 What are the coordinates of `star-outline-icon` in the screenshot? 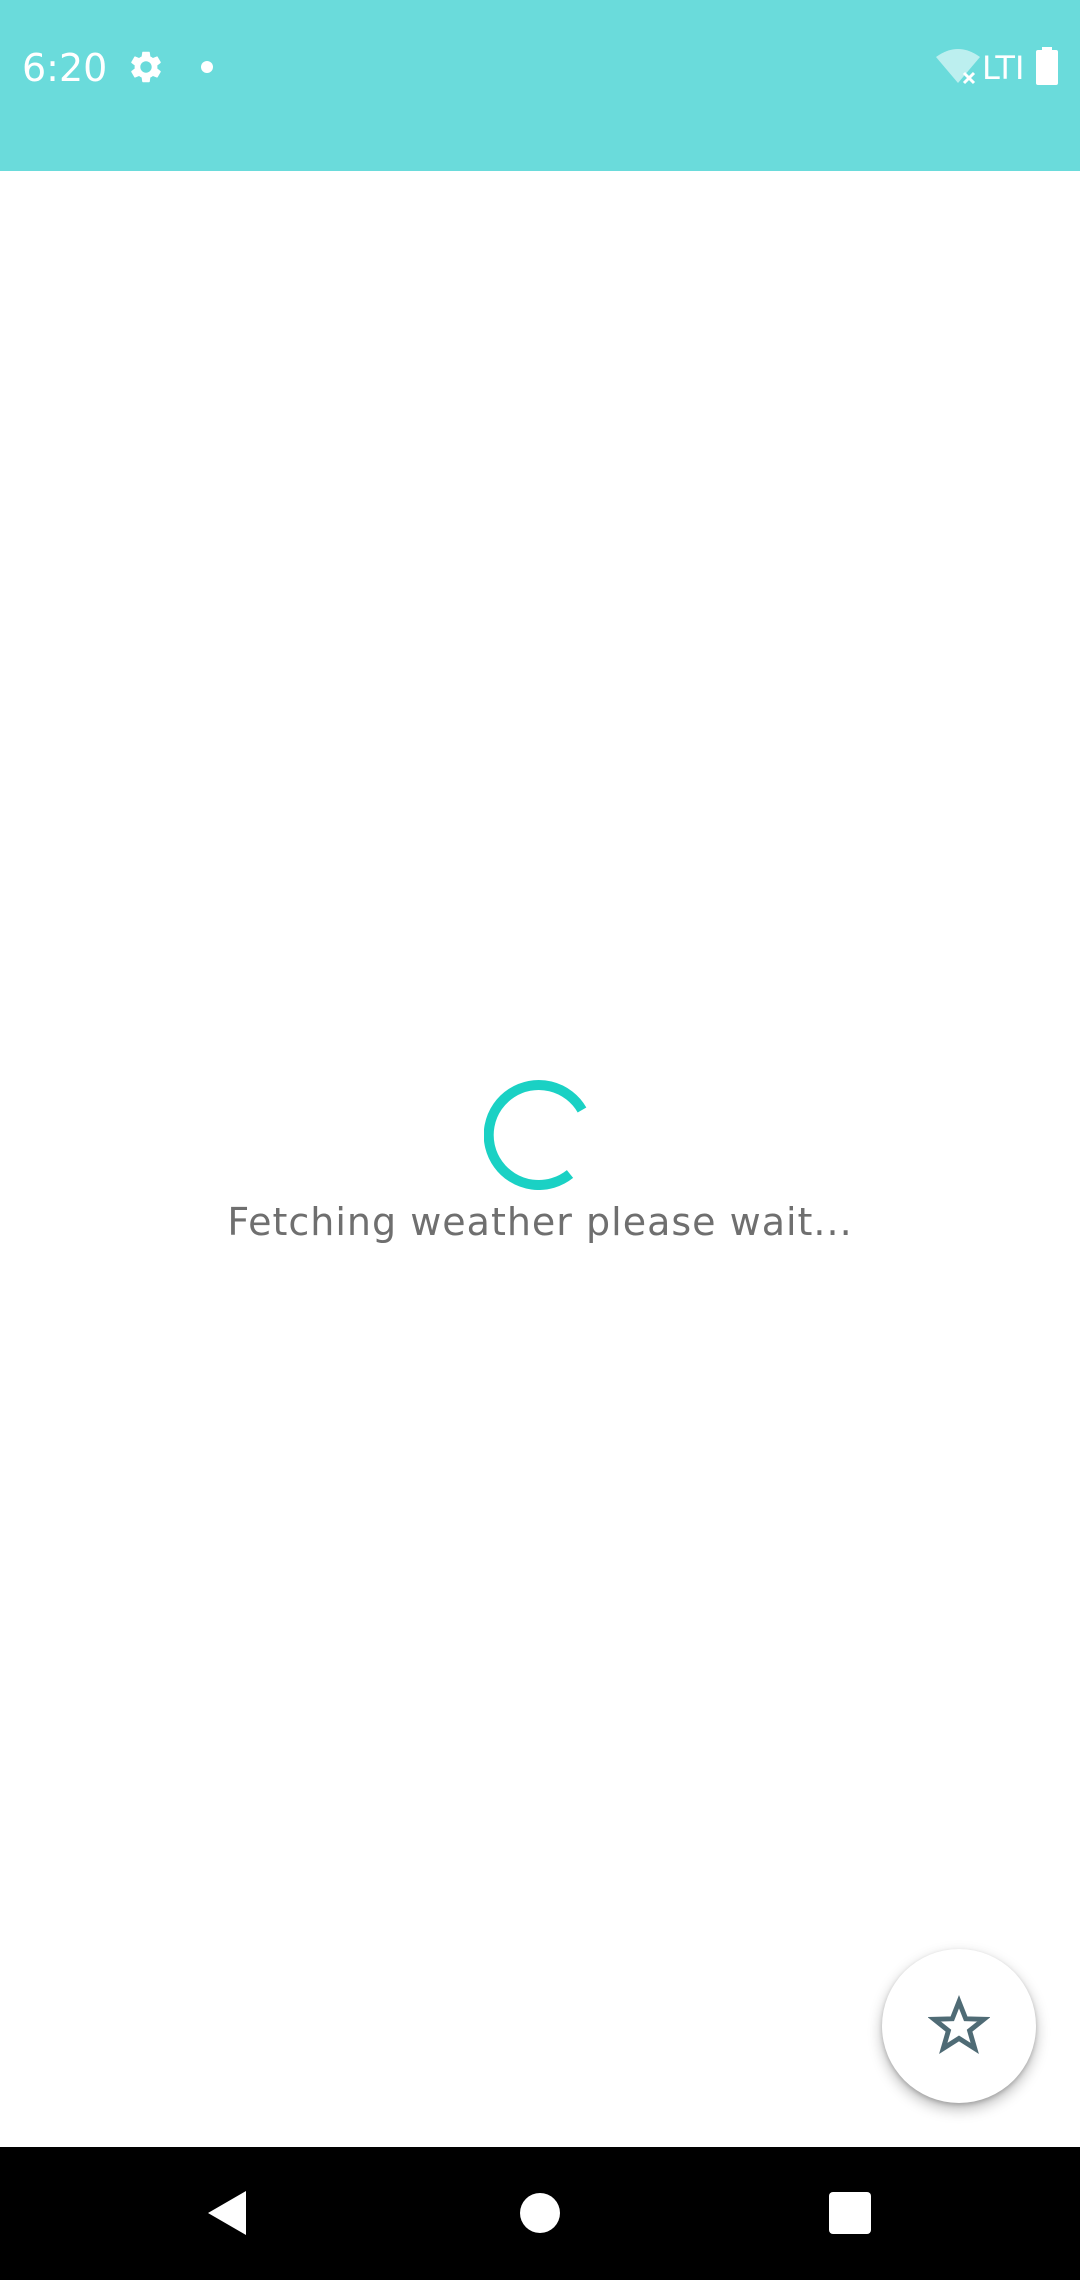 It's located at (959, 2025).